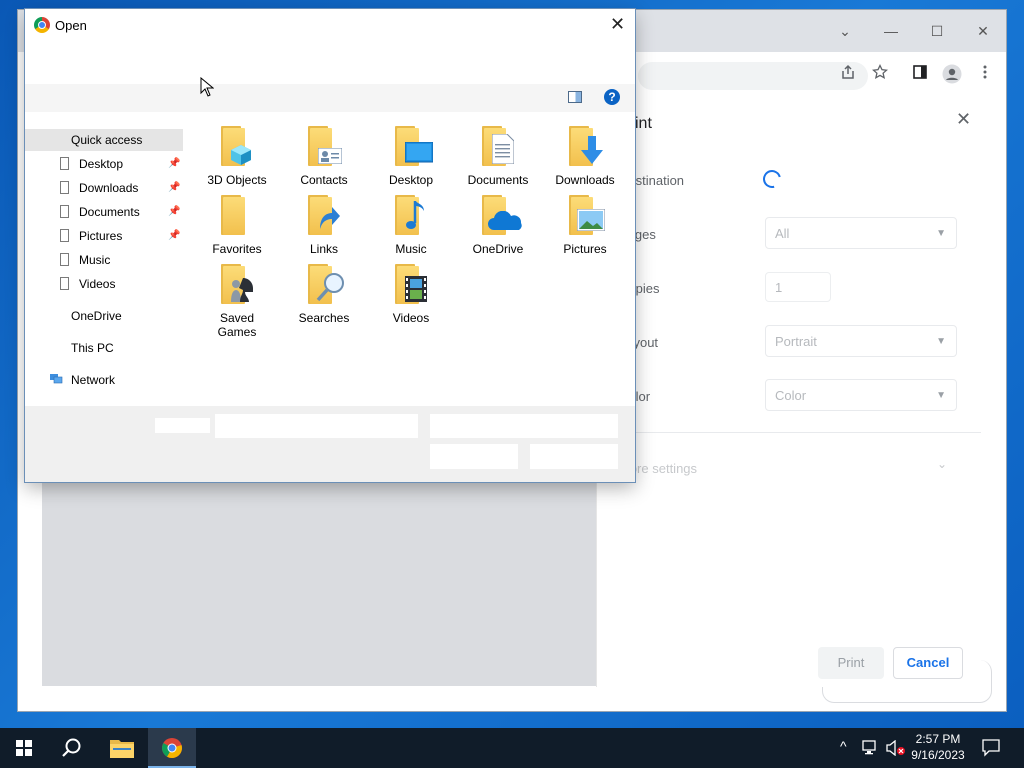 The image size is (1024, 768). I want to click on chevron-down-icon: ⌄, so click(942, 464).